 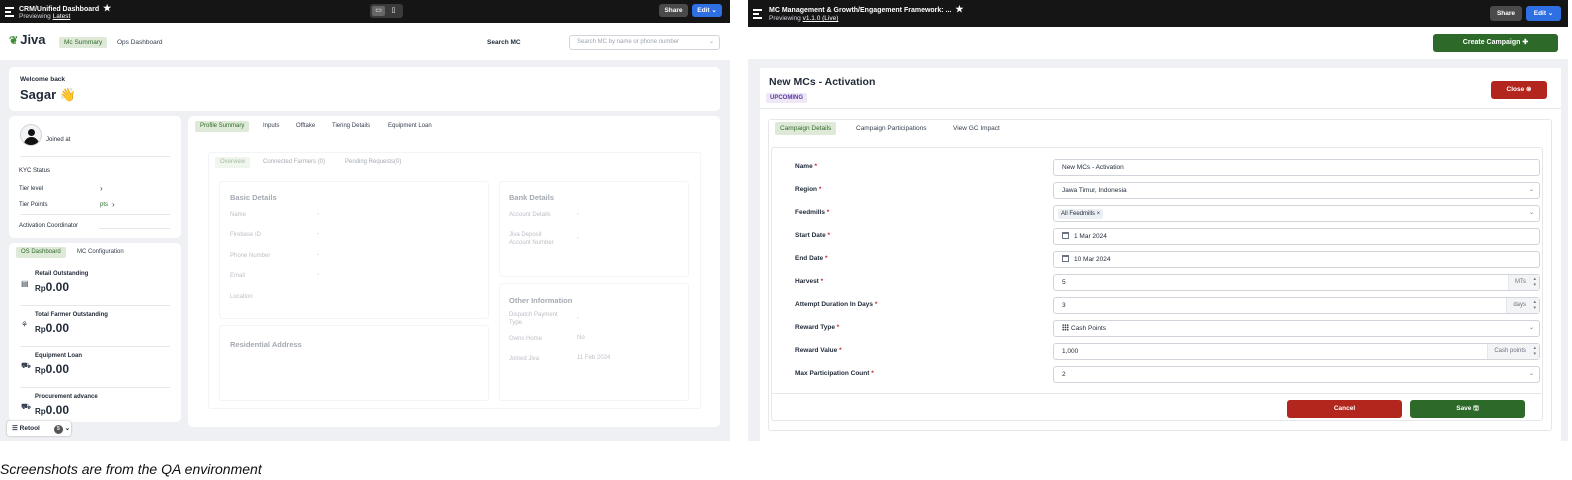 What do you see at coordinates (1296, 328) in the screenshot?
I see `reward-type-select: Cash Points ⌄` at bounding box center [1296, 328].